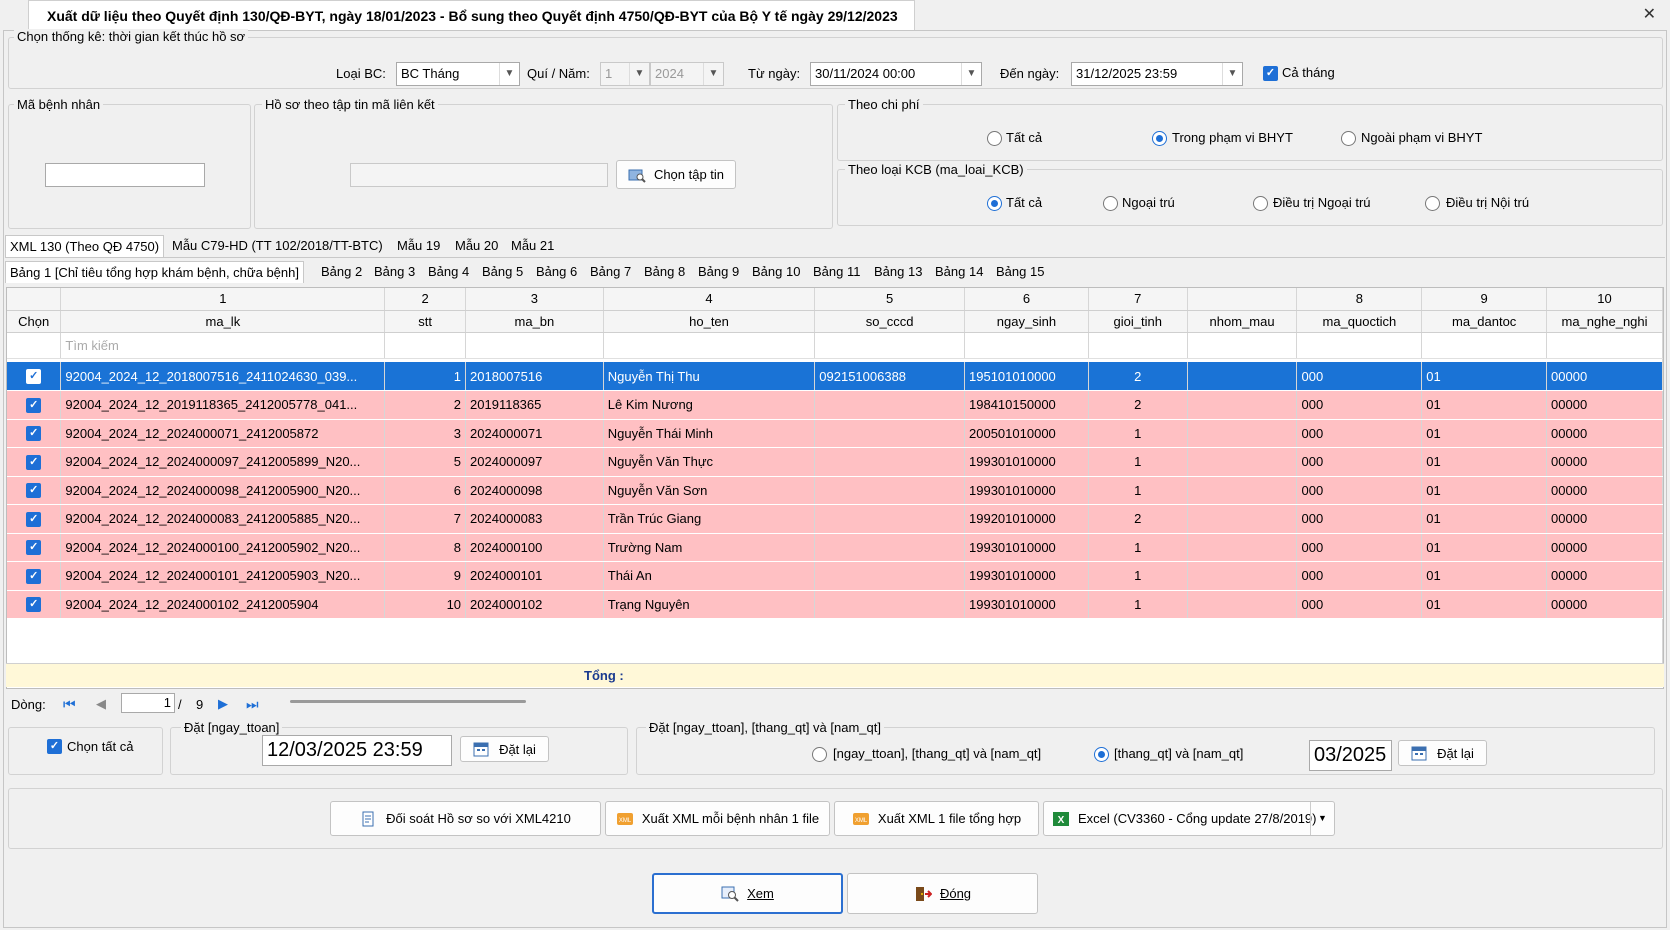  Describe the element at coordinates (776, 272) in the screenshot. I see `subtab-bang-10: Bảng 10` at that location.